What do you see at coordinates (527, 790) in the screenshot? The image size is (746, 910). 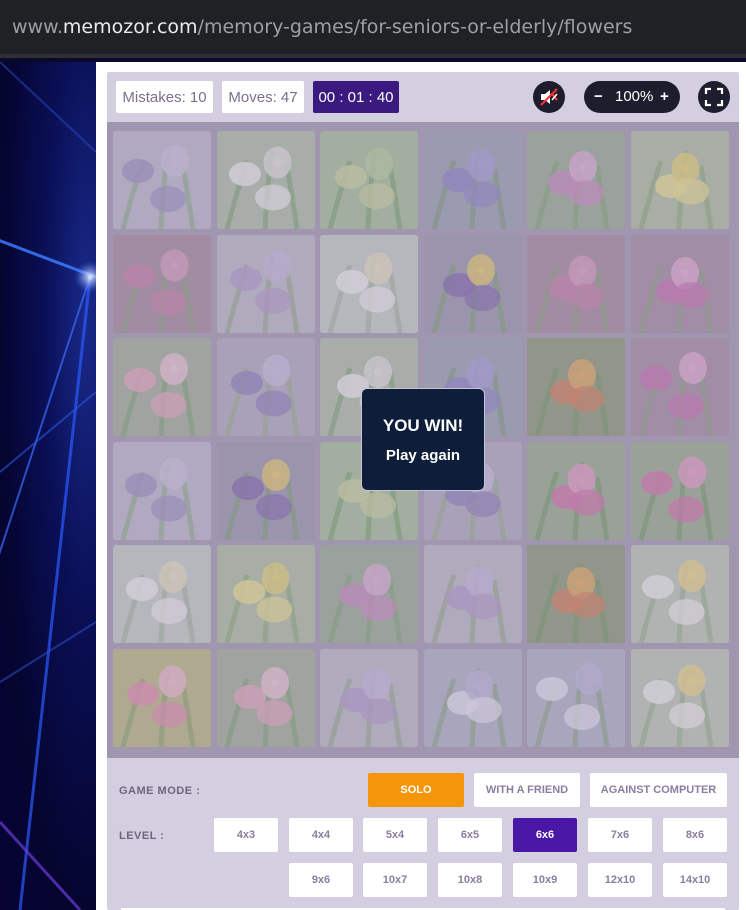 I see `mode-friend-button: WITH A FRIEND` at bounding box center [527, 790].